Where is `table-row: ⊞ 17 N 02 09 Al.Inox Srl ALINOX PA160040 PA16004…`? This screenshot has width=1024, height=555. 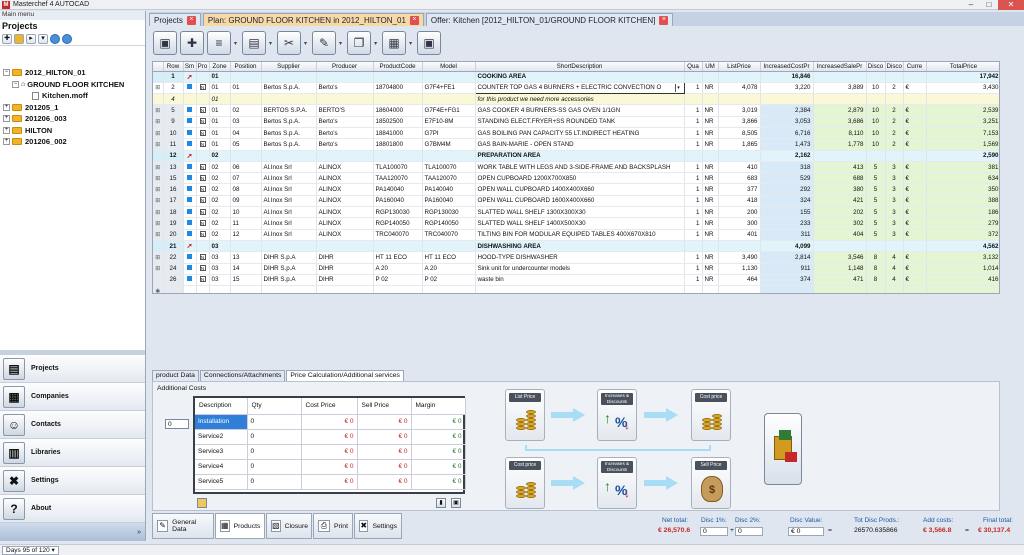 table-row: ⊞ 17 N 02 09 Al.Inox Srl ALINOX PA160040 PA16004… is located at coordinates (576, 201).